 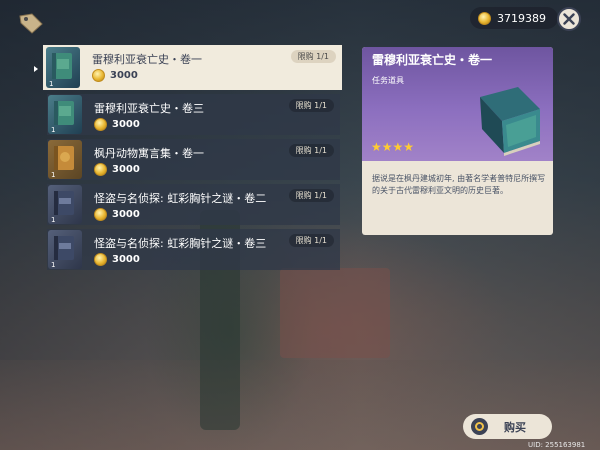 I want to click on item-detail-type: 任务道具, so click(x=388, y=80).